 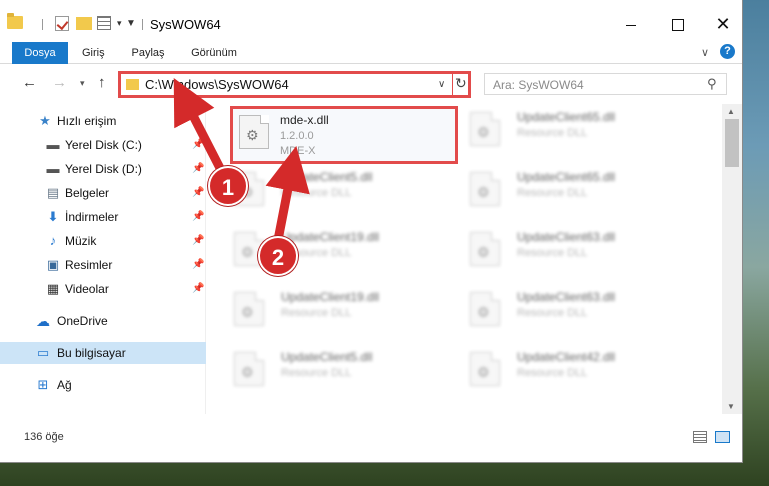 What do you see at coordinates (298, 151) in the screenshot?
I see `file-description: MDE-X` at bounding box center [298, 151].